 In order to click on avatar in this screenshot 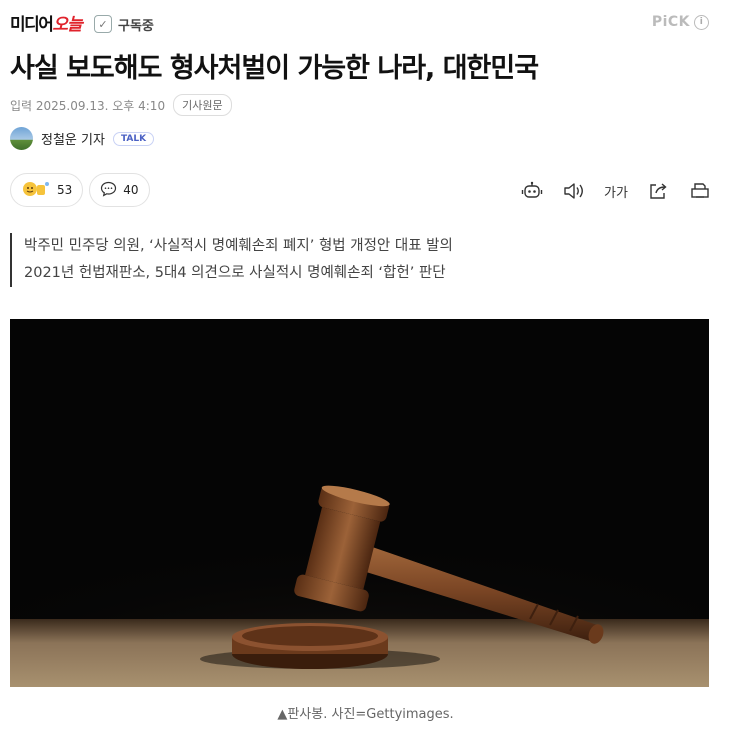, I will do `click(21, 138)`.